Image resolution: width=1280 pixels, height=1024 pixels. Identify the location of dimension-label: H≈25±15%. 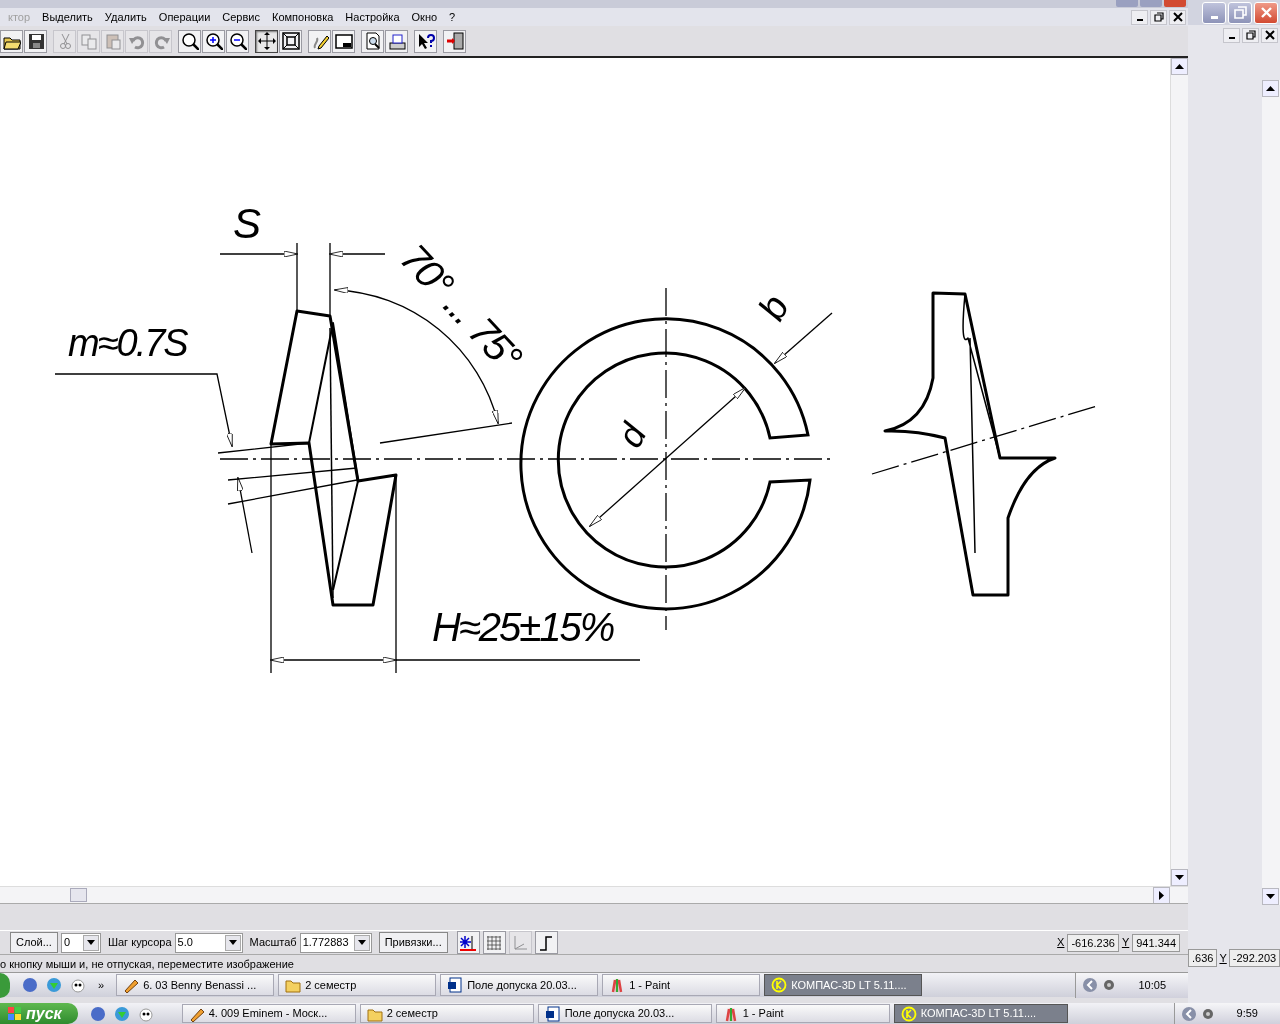
(523, 627).